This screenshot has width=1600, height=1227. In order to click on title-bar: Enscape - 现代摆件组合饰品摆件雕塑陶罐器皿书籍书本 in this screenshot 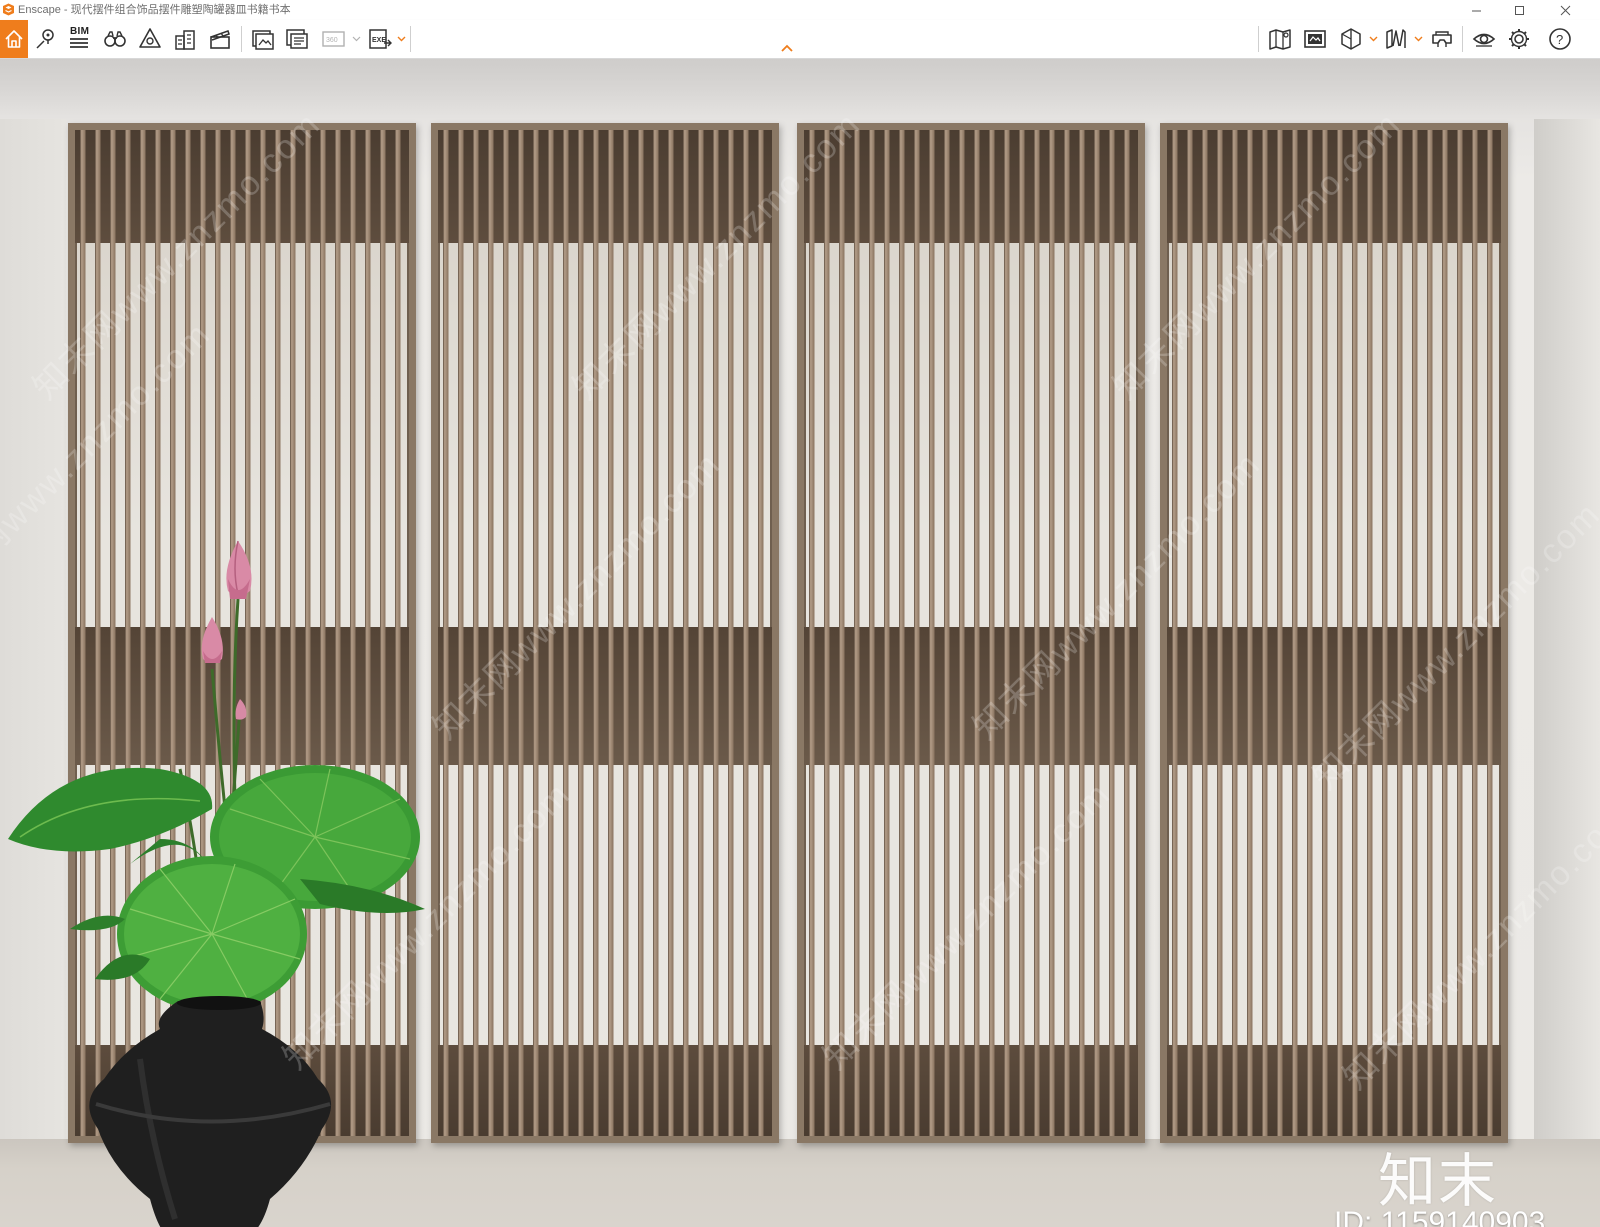, I will do `click(800, 10)`.